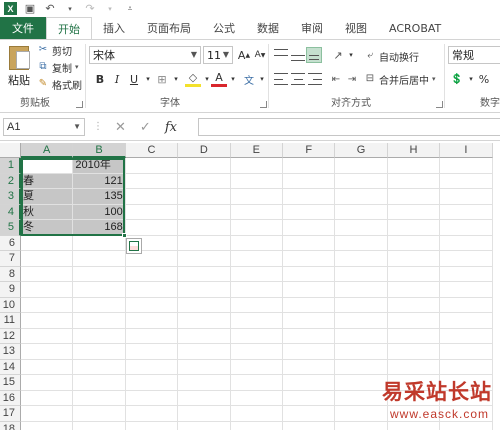 The image size is (500, 430). What do you see at coordinates (361, 197) in the screenshot?
I see `cell-g3` at bounding box center [361, 197].